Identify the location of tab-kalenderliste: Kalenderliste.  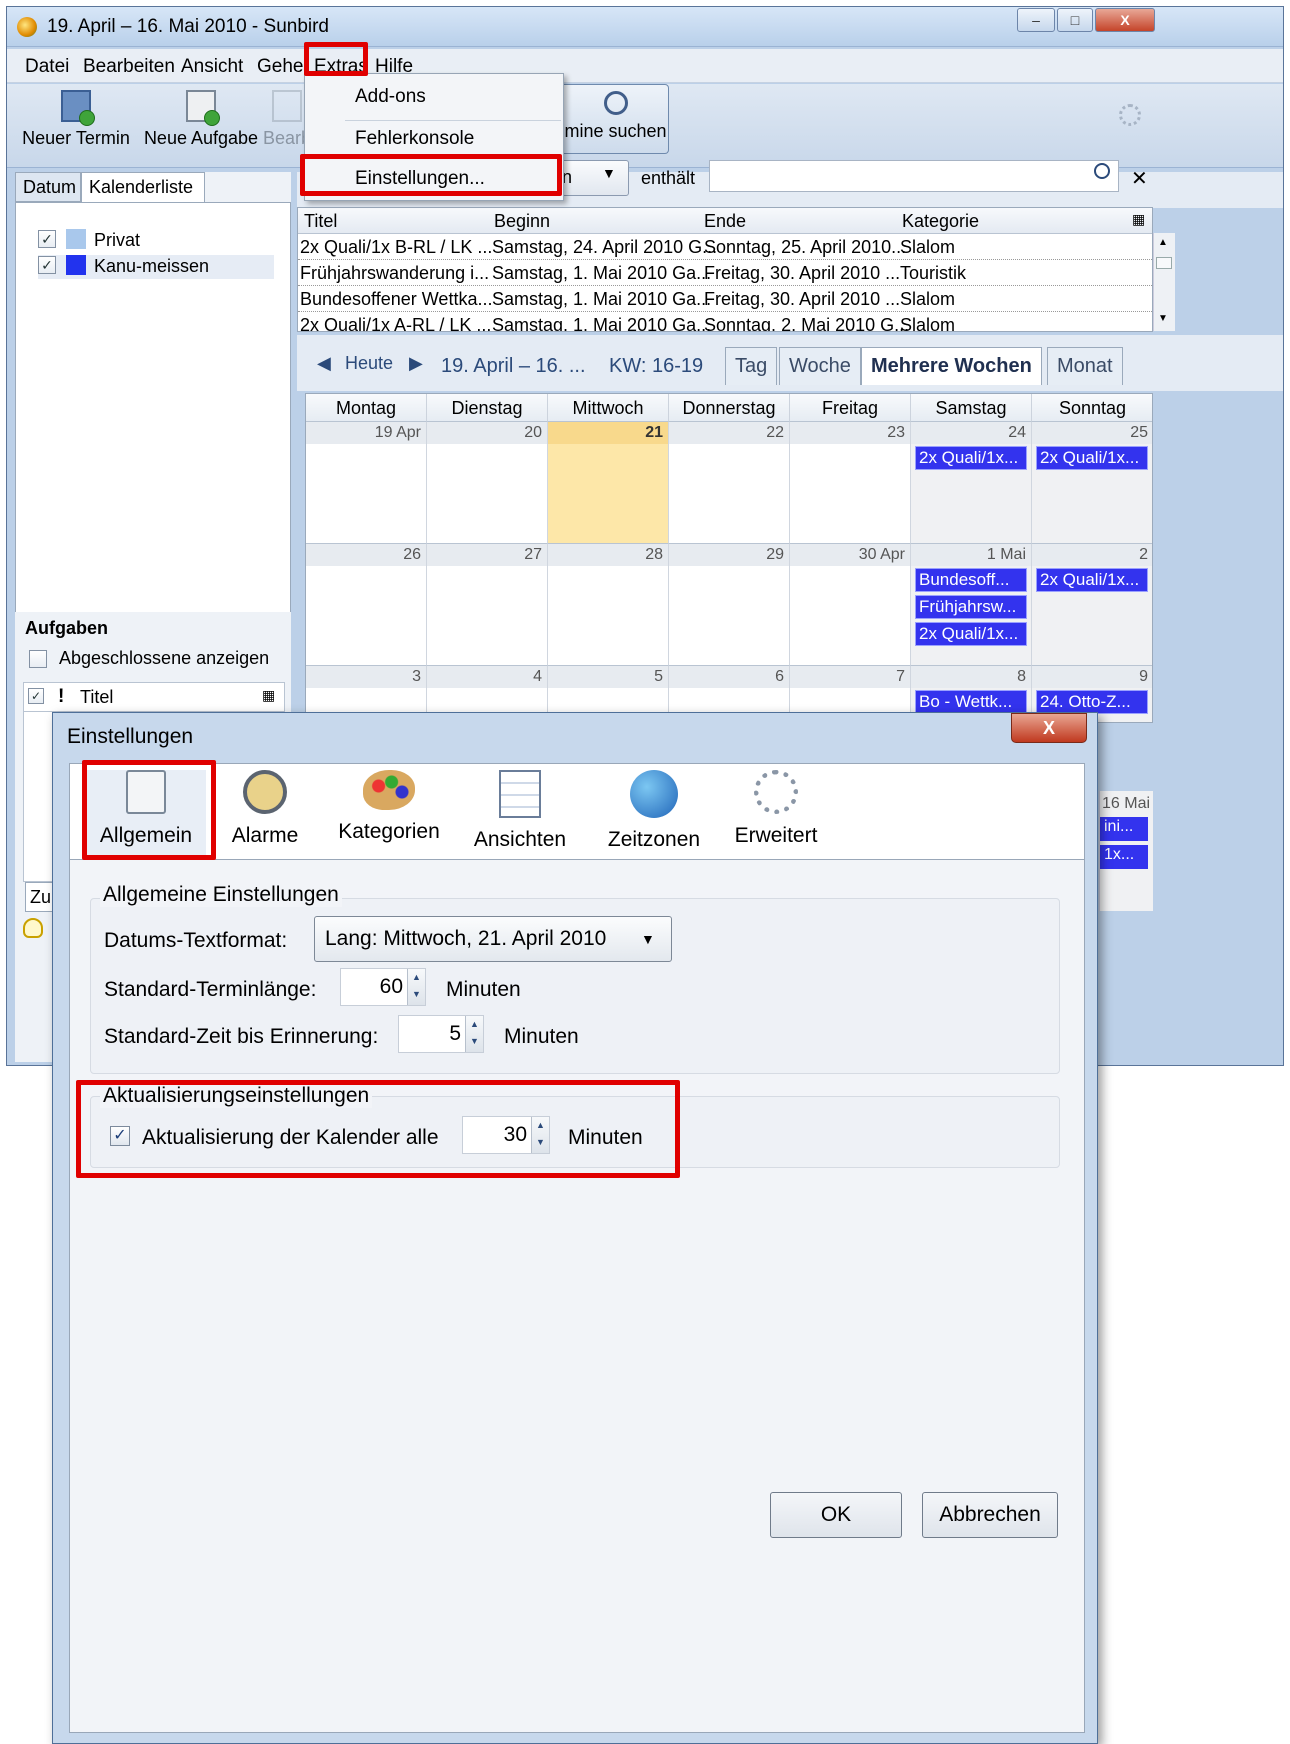
(143, 187).